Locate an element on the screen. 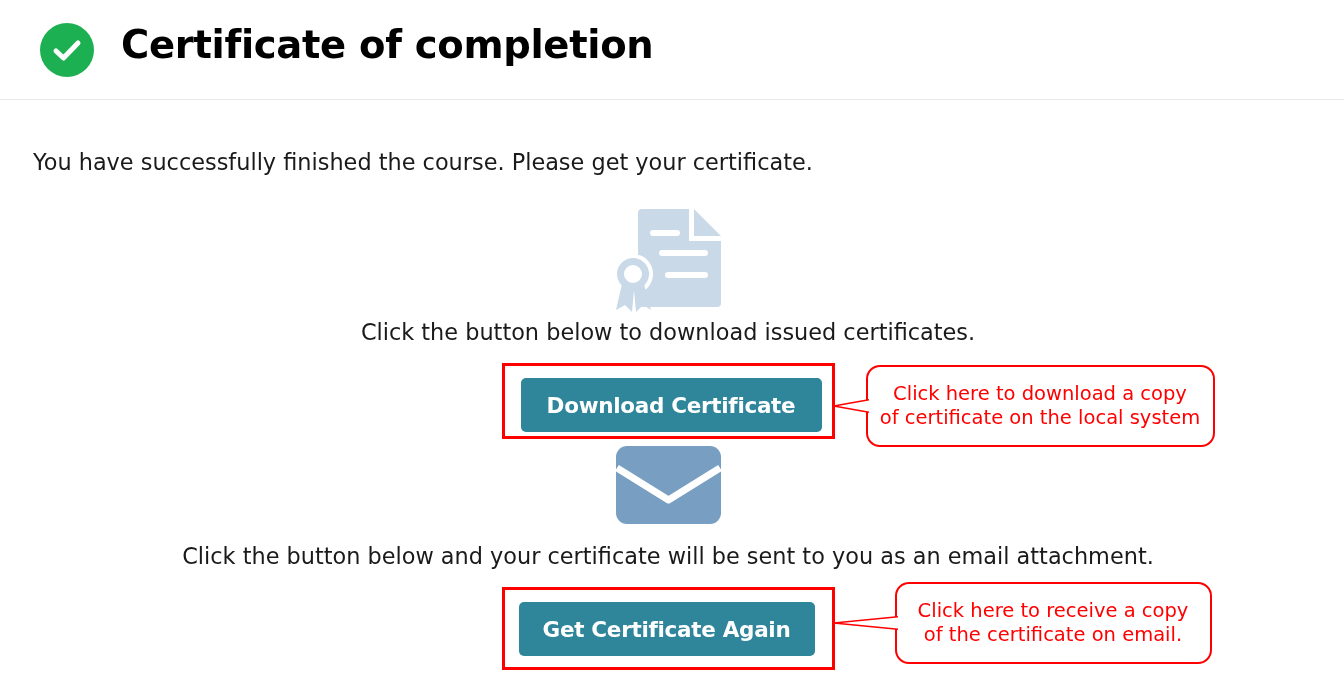  download-certificate-button: Download Certificate is located at coordinates (671, 405).